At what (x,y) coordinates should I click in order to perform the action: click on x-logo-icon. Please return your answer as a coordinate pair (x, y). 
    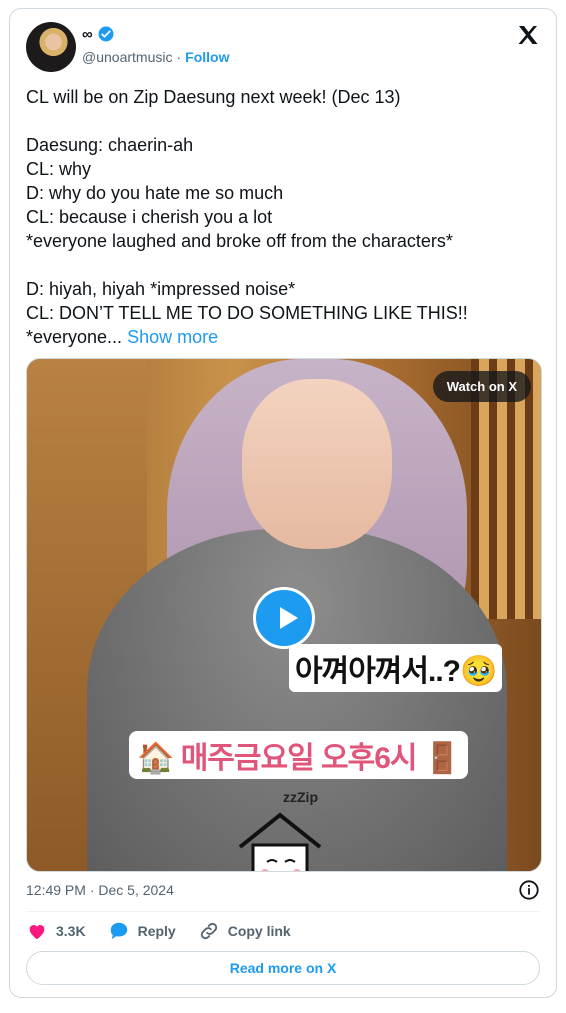
    Looking at the image, I should click on (528, 35).